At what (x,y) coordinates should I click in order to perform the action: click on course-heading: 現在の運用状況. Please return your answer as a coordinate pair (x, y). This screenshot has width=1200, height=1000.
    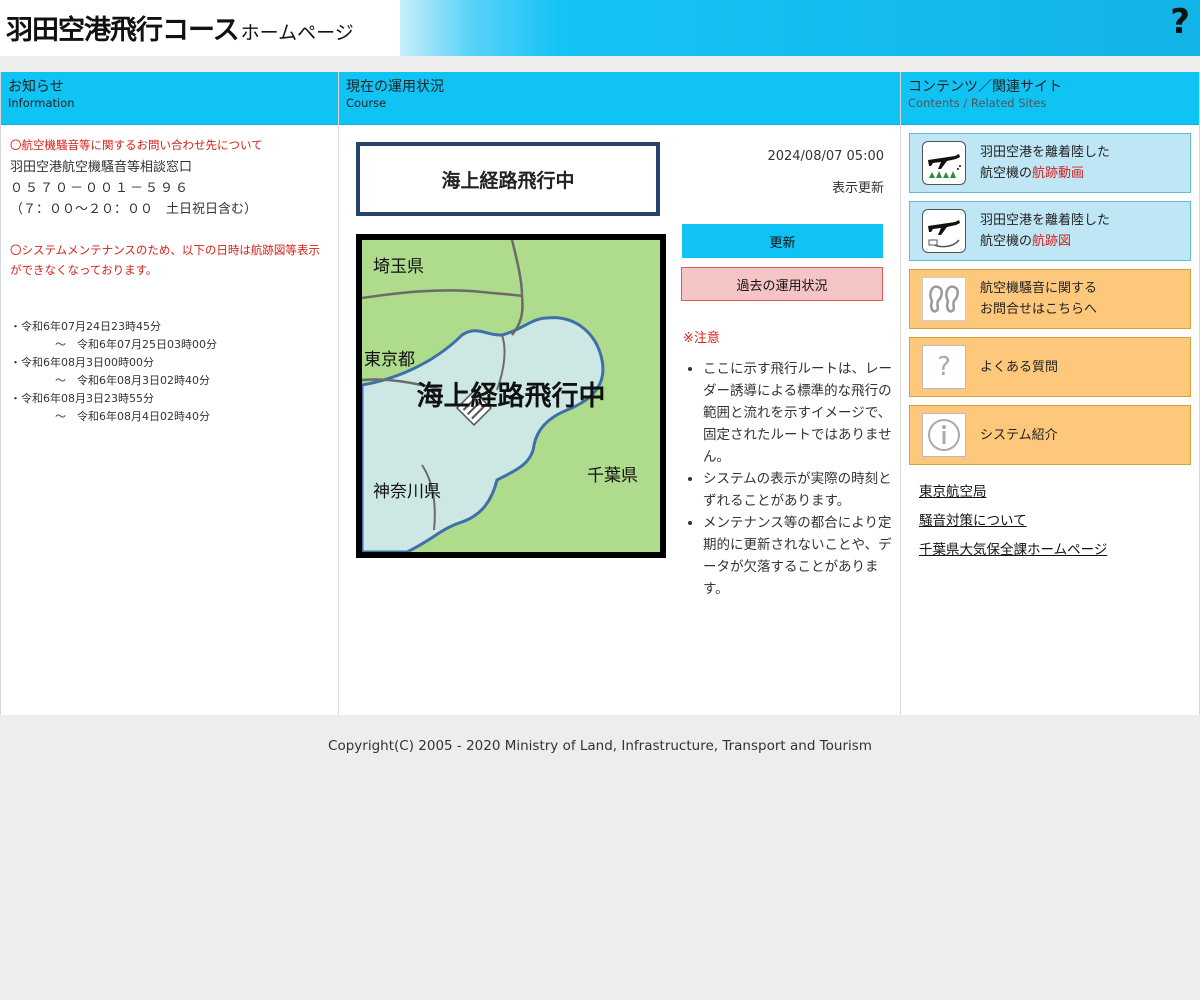
    Looking at the image, I should click on (395, 87).